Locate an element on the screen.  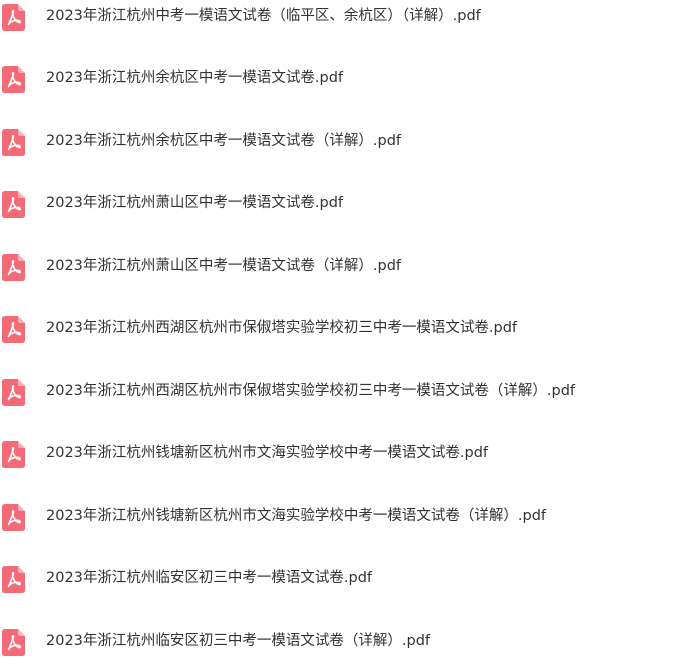
file-item: 2023年浙江杭州余杭区中考一模语文试卷（详解）.pdf is located at coordinates (346, 145).